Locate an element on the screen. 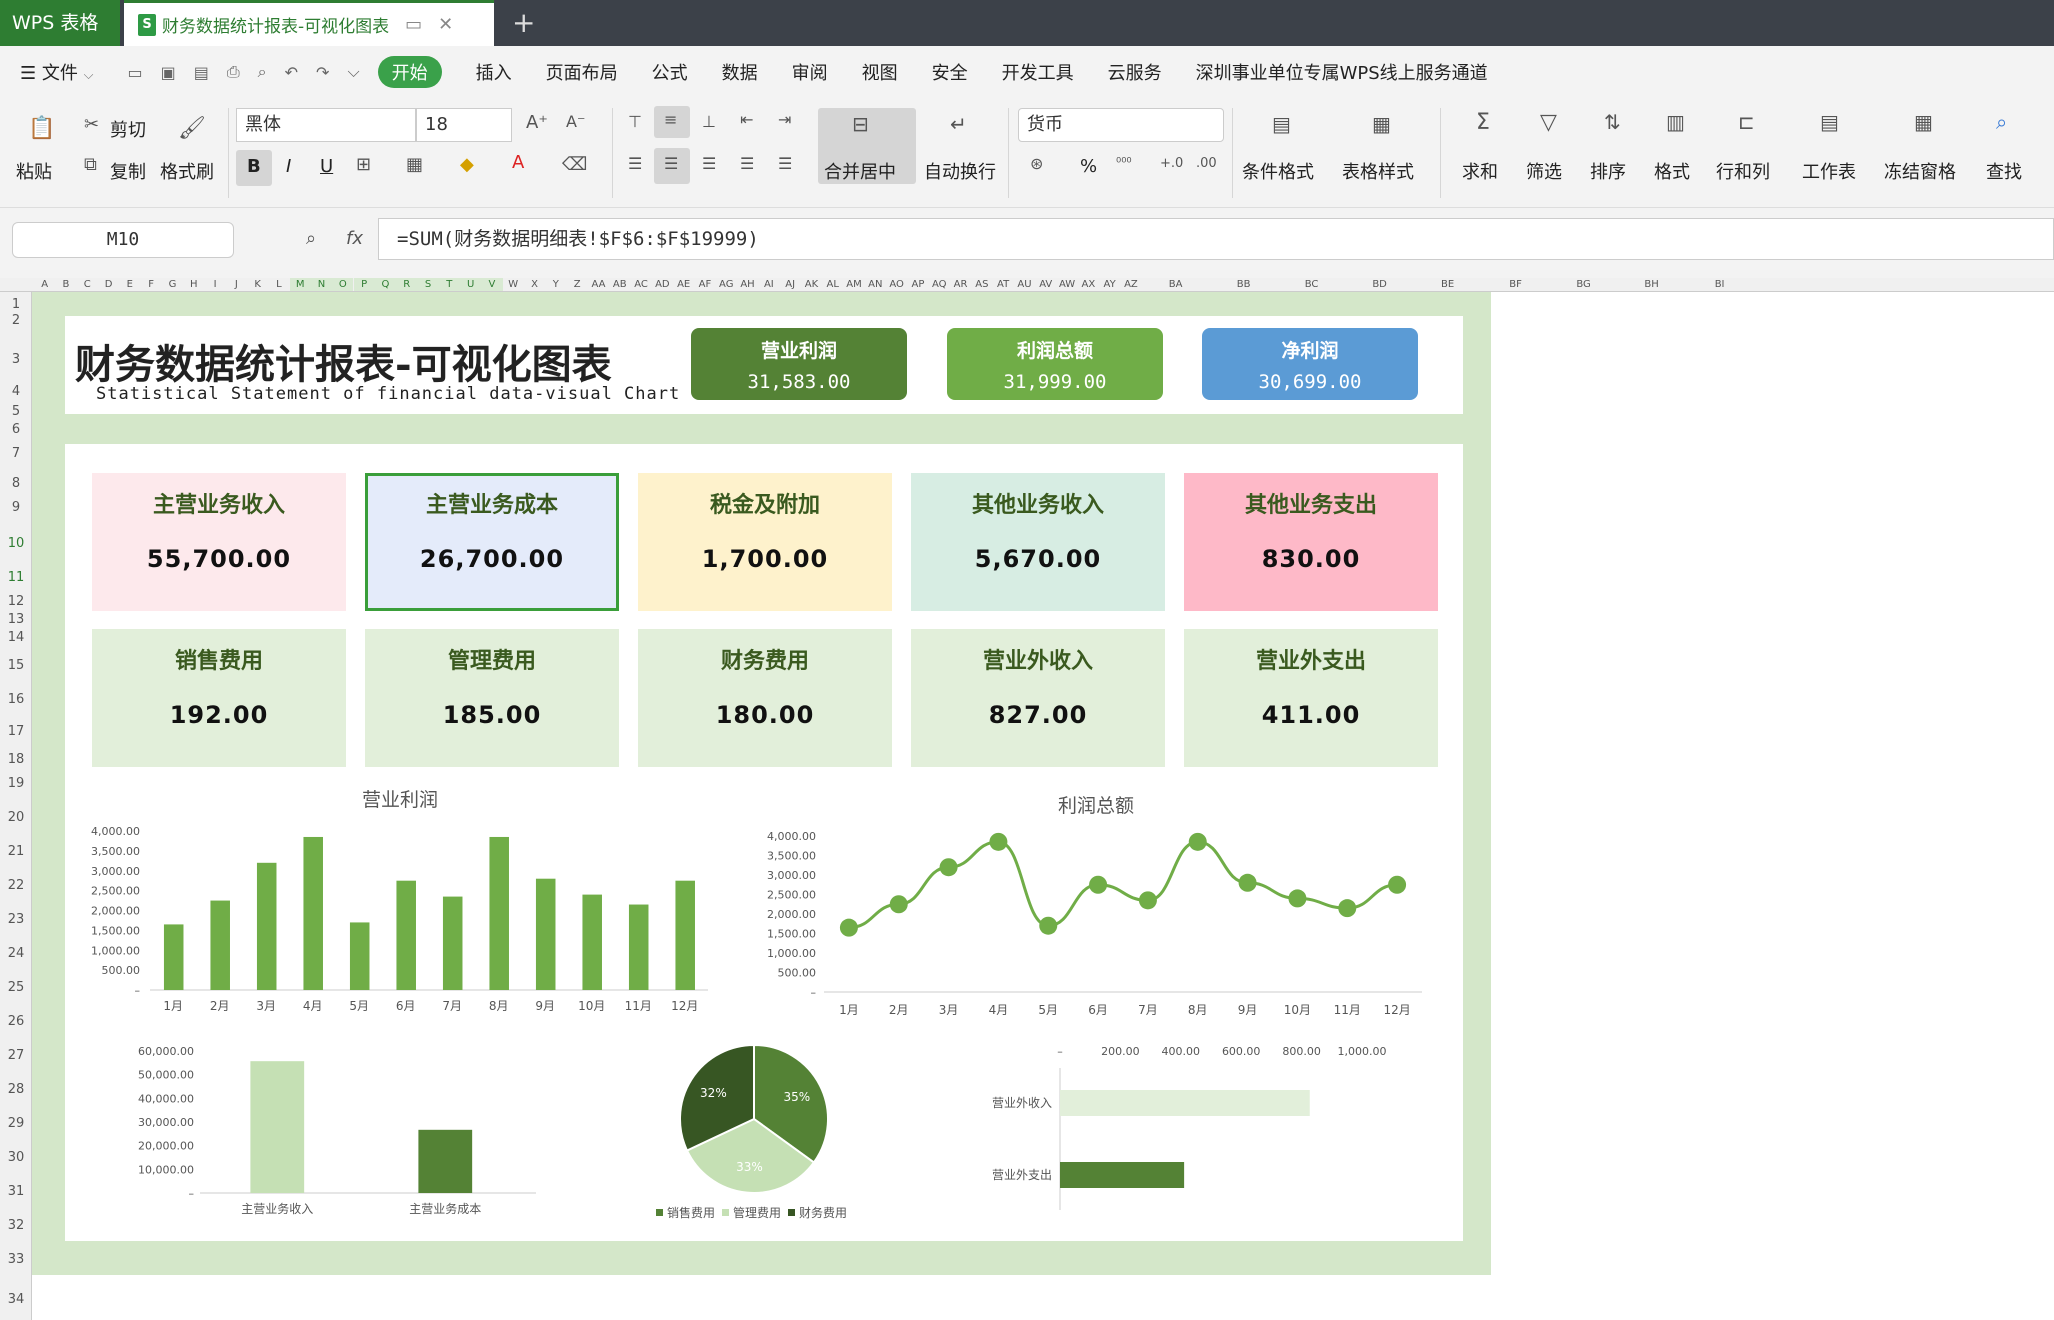  y-tick-label: 40,000.00 is located at coordinates (166, 1098).